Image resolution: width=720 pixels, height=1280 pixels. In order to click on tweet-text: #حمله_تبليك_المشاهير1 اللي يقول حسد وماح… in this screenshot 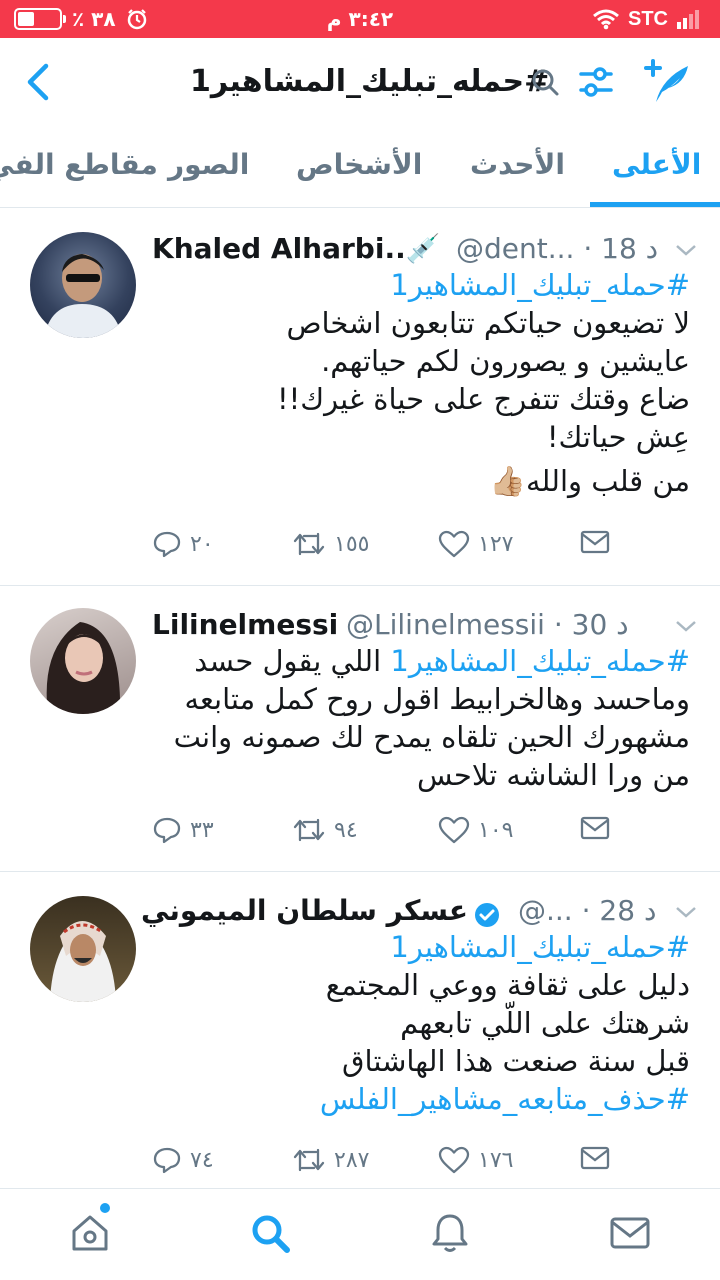, I will do `click(421, 718)`.